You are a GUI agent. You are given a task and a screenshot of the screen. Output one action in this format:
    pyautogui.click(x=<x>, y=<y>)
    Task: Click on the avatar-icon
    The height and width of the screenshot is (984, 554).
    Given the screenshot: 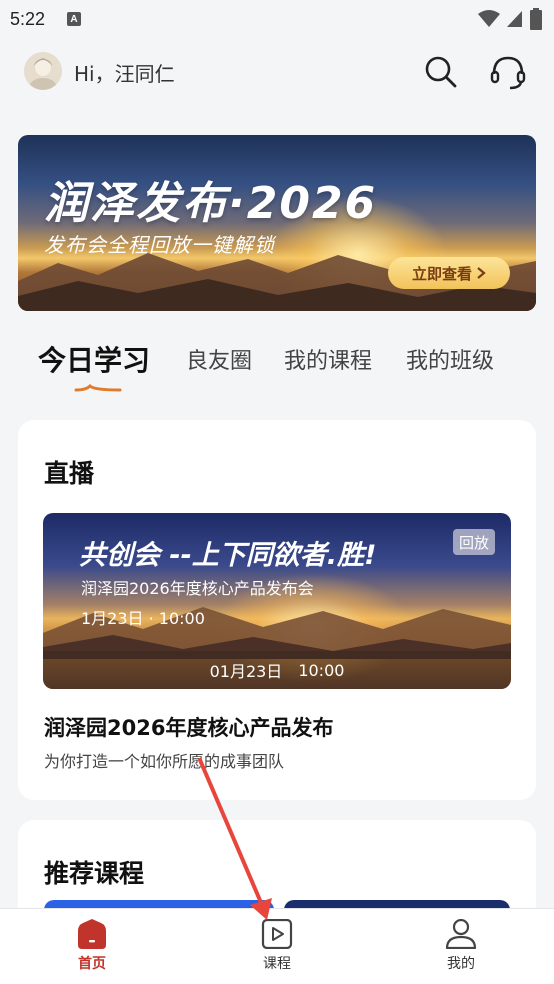 What is the action you would take?
    pyautogui.click(x=43, y=71)
    